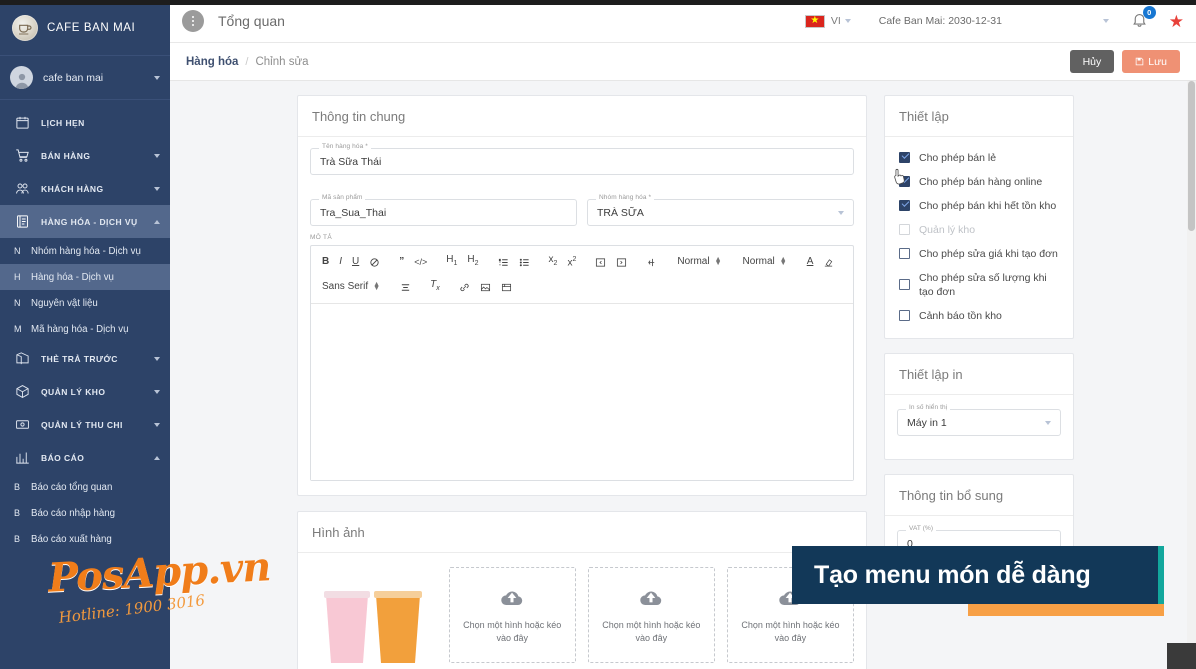 The width and height of the screenshot is (1196, 669). What do you see at coordinates (1176, 21) in the screenshot?
I see `favorite-star-icon: ★` at bounding box center [1176, 21].